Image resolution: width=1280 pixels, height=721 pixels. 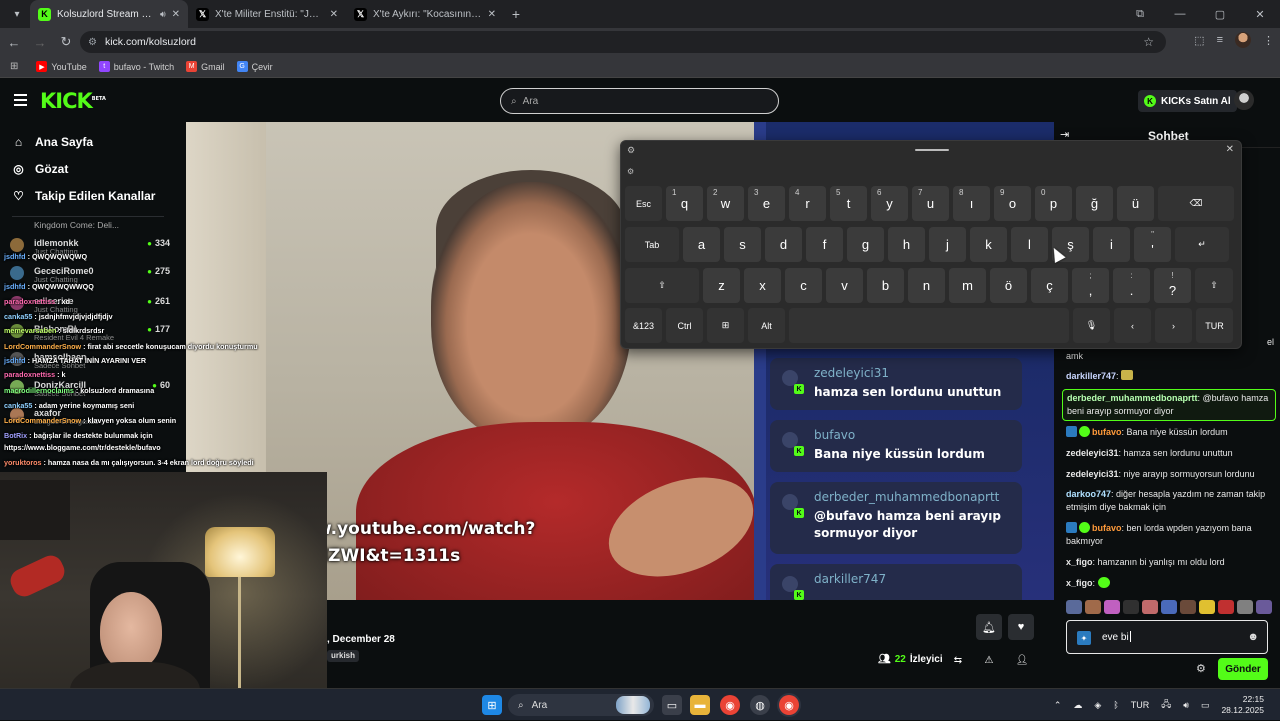 I want to click on hamburger-menu-icon, so click(x=20, y=100).